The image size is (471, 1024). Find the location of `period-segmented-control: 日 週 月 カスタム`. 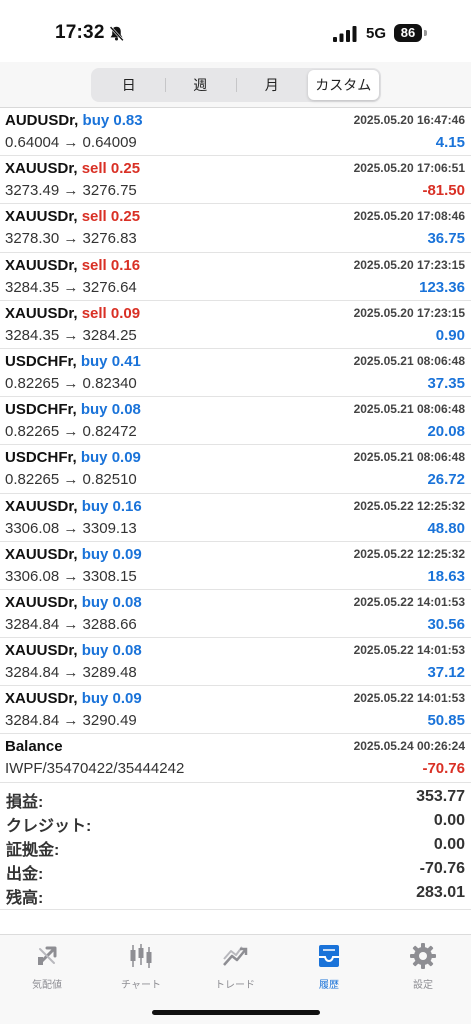

period-segmented-control: 日 週 月 カスタム is located at coordinates (236, 85).